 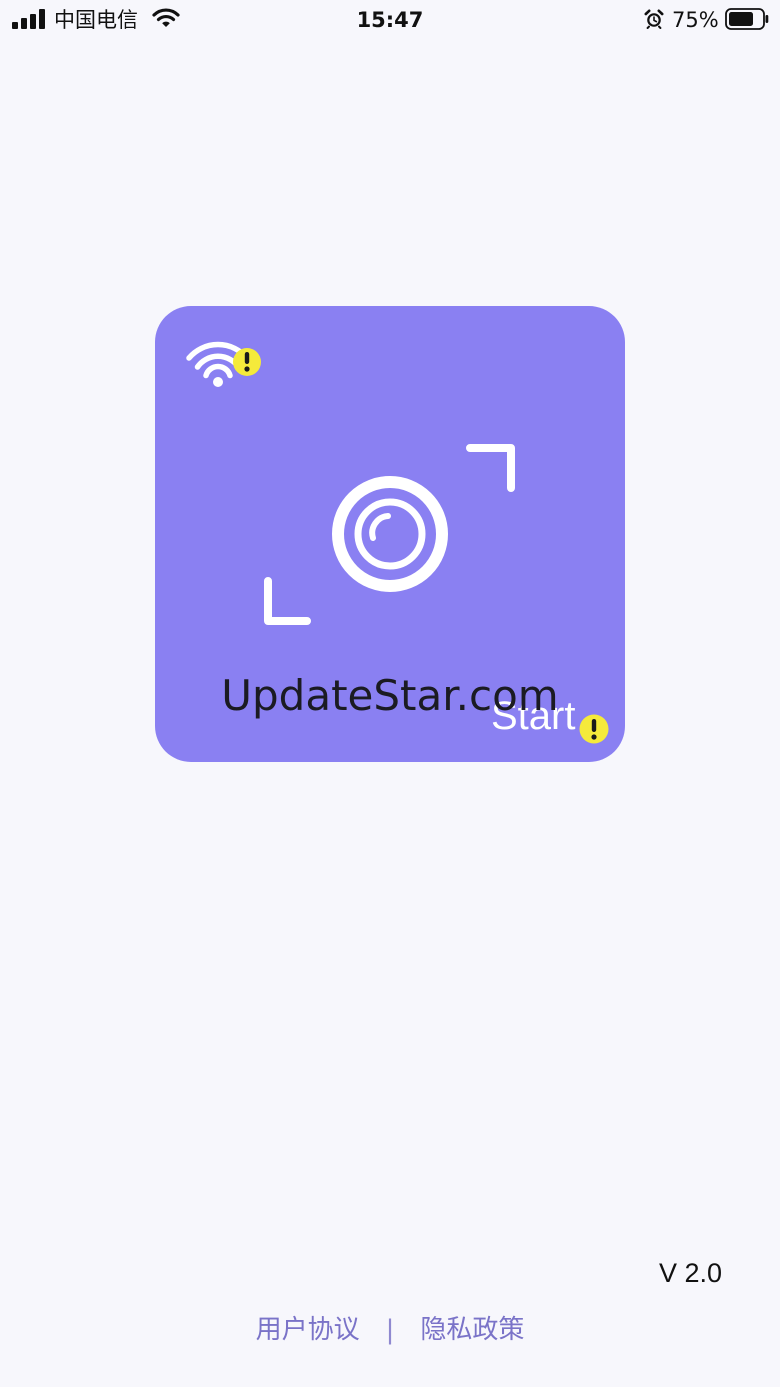 I want to click on app-version: V 2.0, so click(x=690, y=1273).